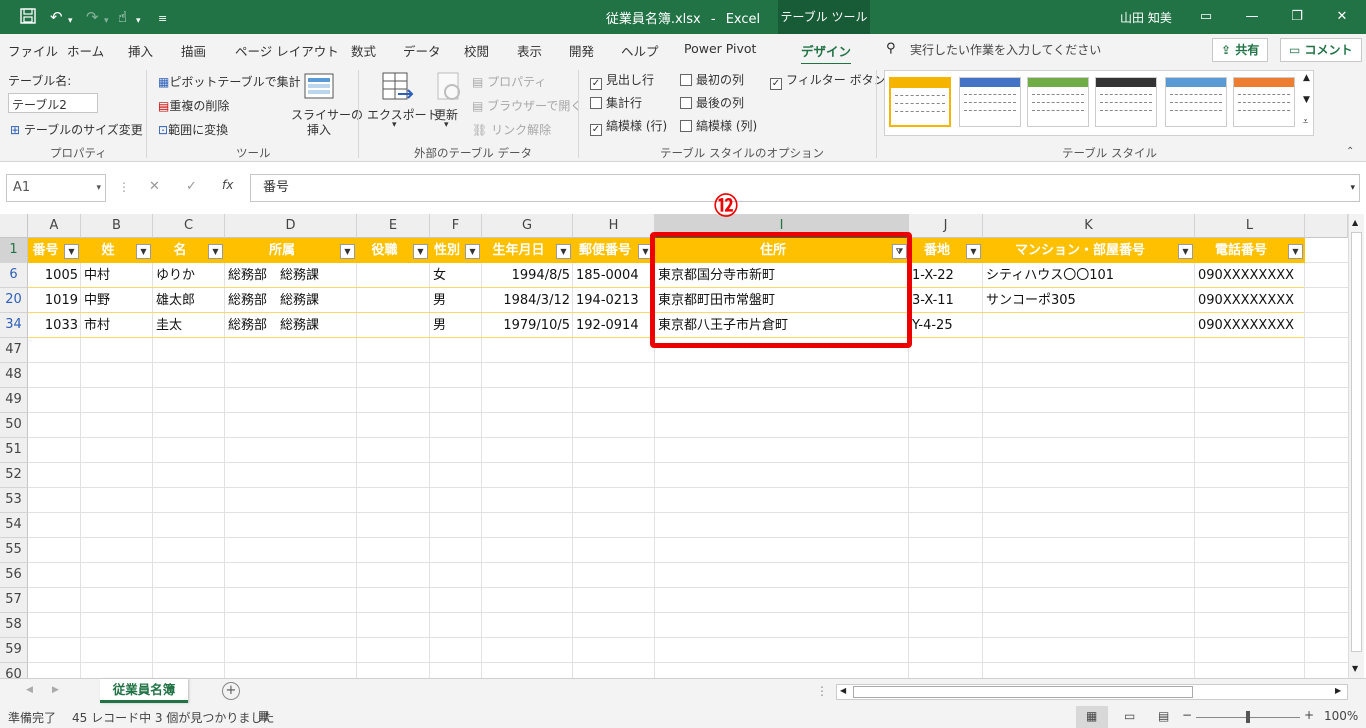 This screenshot has height=728, width=1366. What do you see at coordinates (1342, 17) in the screenshot?
I see `close-icon: ✕` at bounding box center [1342, 17].